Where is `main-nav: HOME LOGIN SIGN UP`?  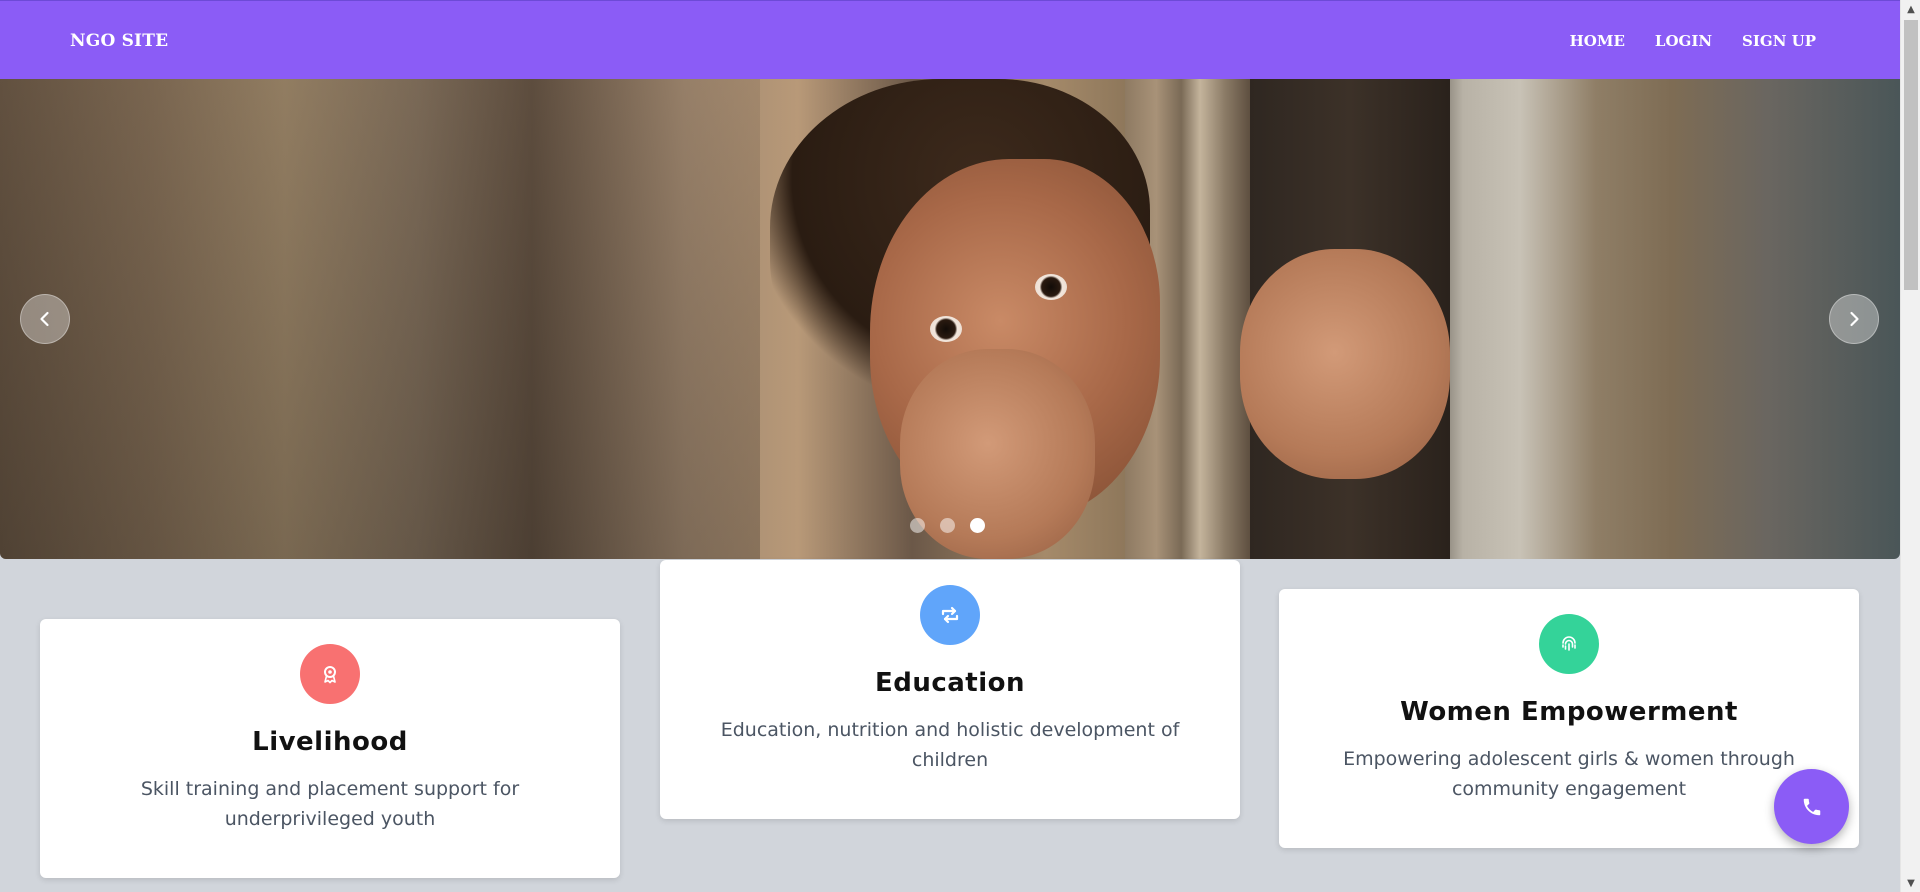
main-nav: HOME LOGIN SIGN UP is located at coordinates (1693, 41).